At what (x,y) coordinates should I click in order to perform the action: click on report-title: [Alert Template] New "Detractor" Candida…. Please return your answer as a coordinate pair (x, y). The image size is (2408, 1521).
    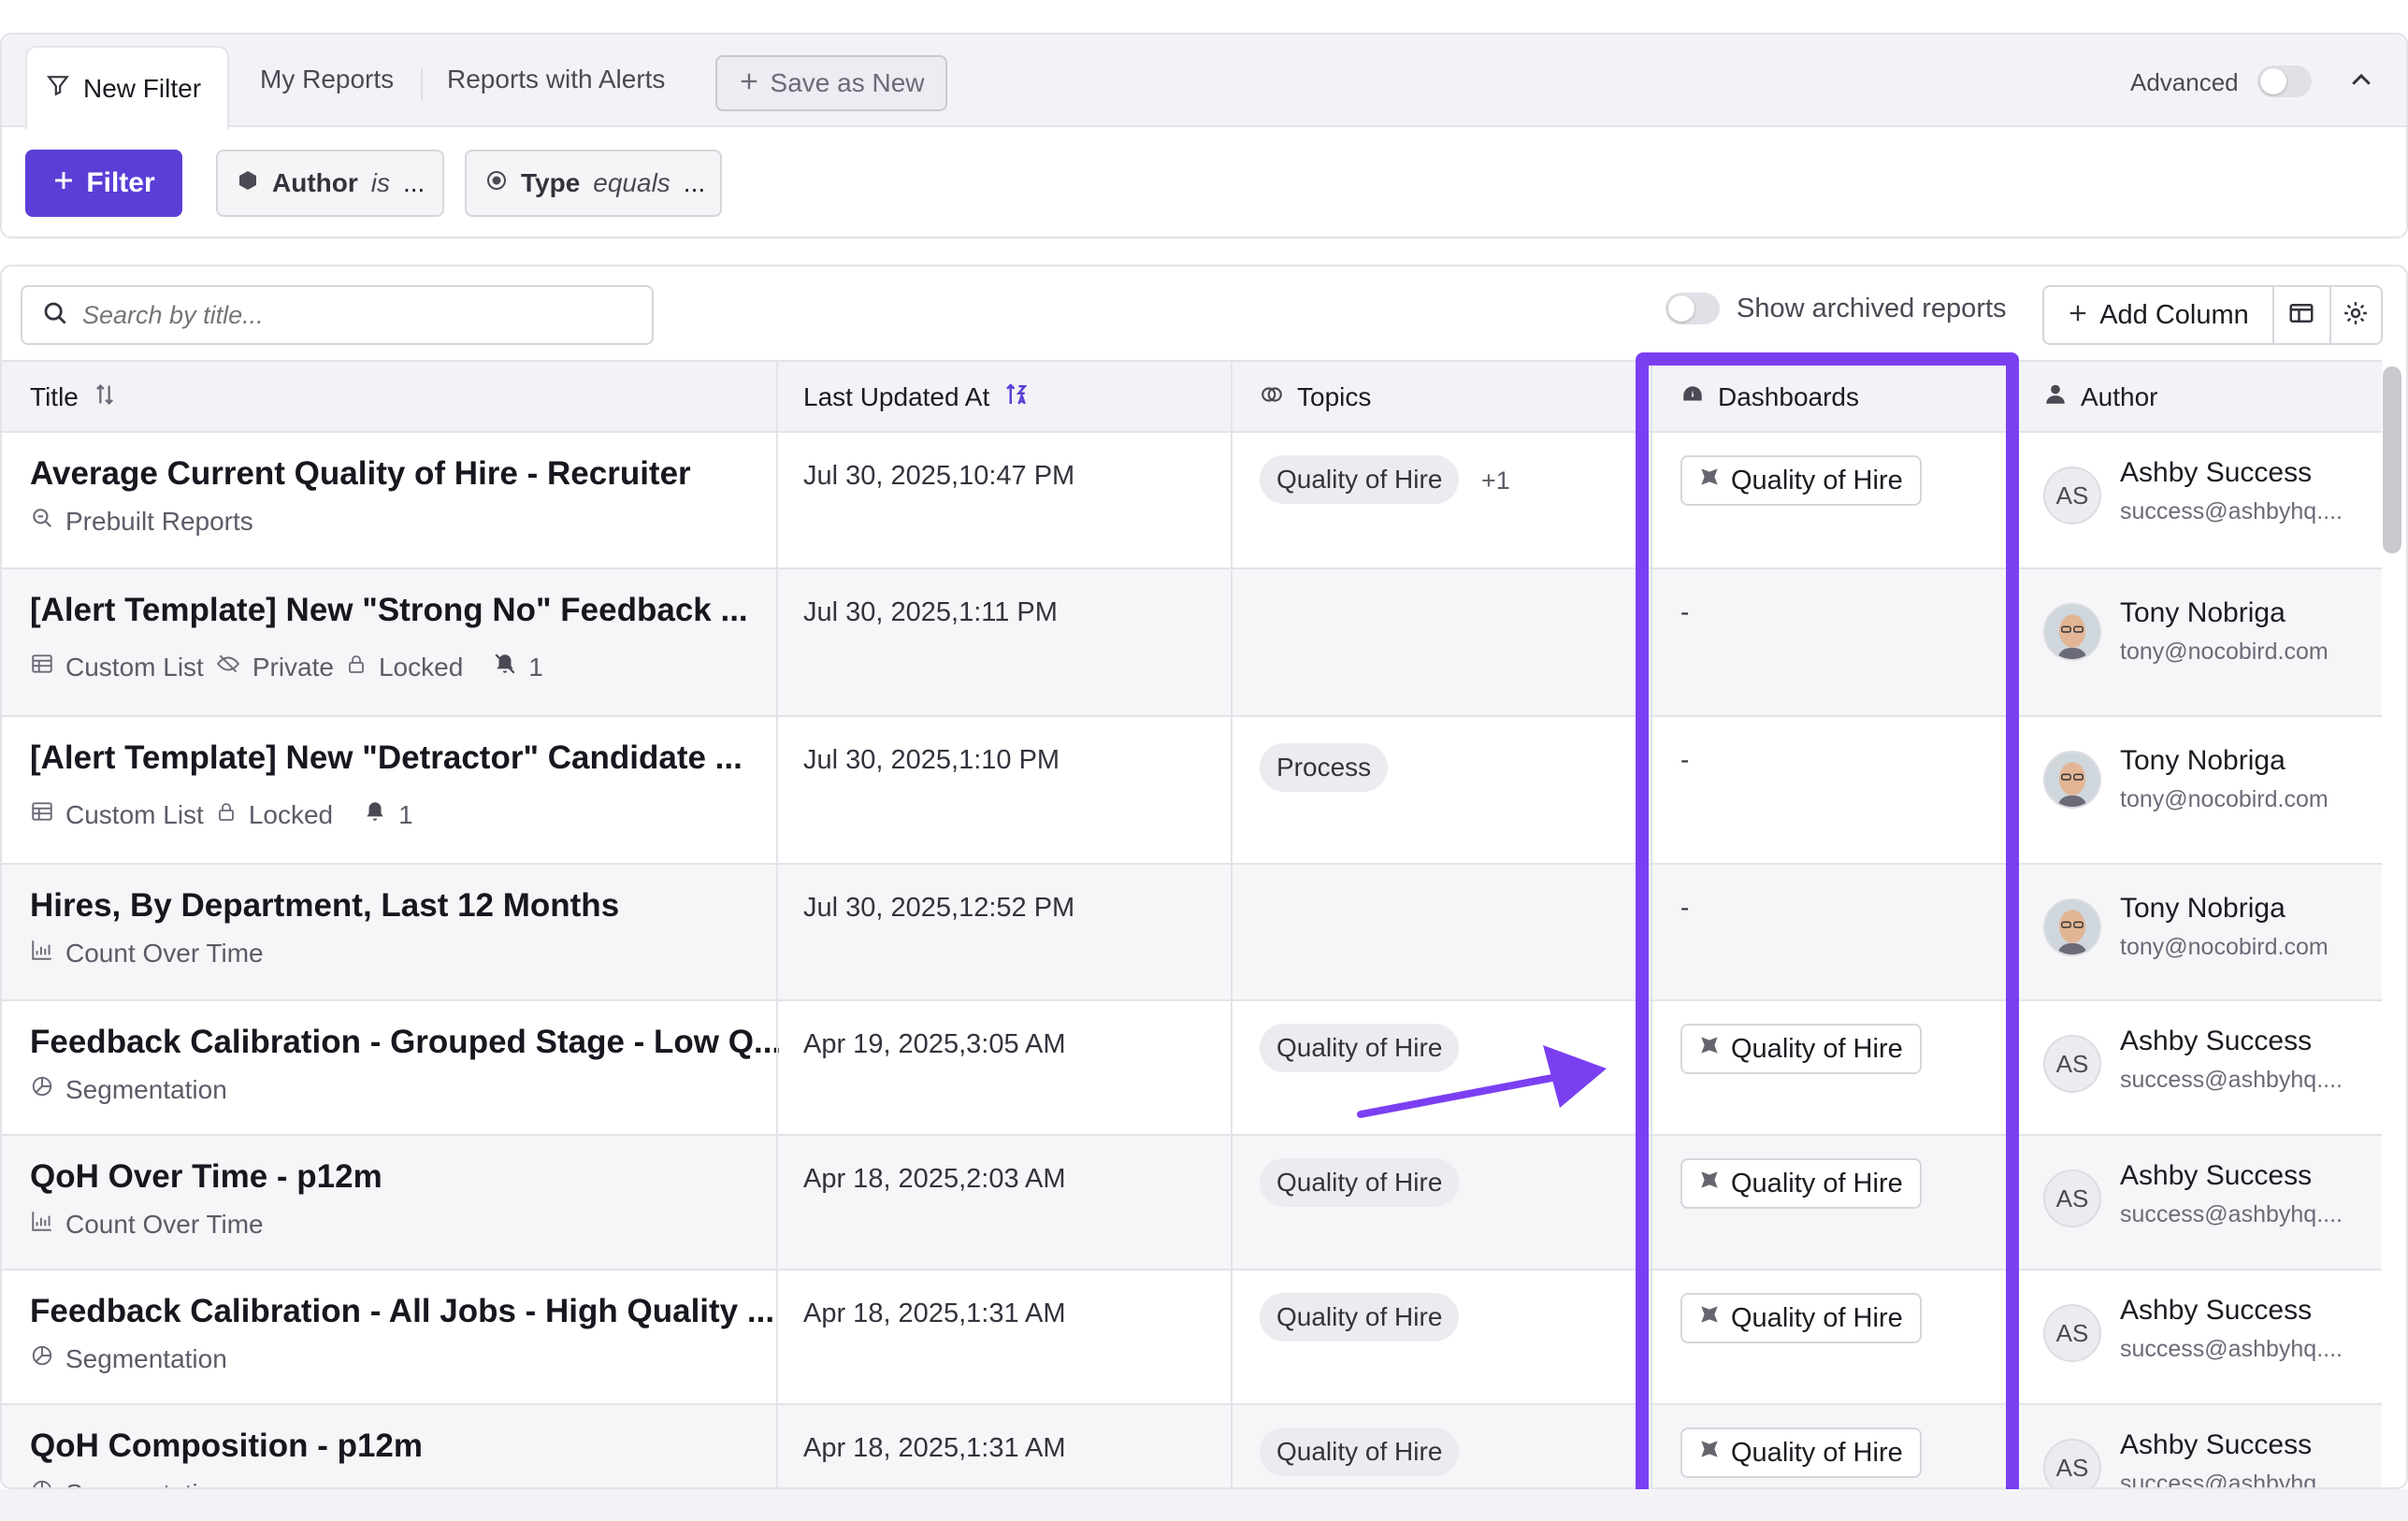
    Looking at the image, I should click on (386, 758).